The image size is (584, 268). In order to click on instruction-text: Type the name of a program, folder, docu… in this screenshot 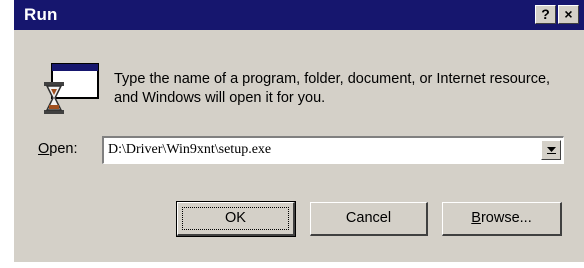, I will do `click(332, 88)`.